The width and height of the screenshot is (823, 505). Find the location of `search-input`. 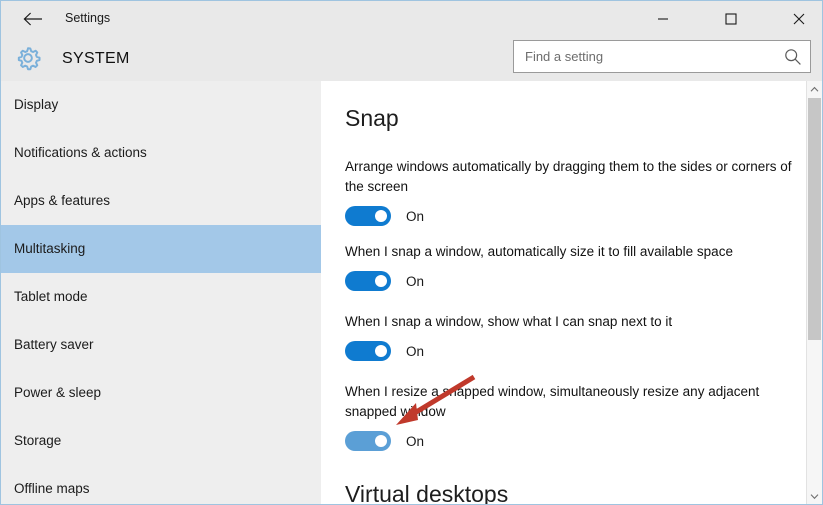

search-input is located at coordinates (645, 56).